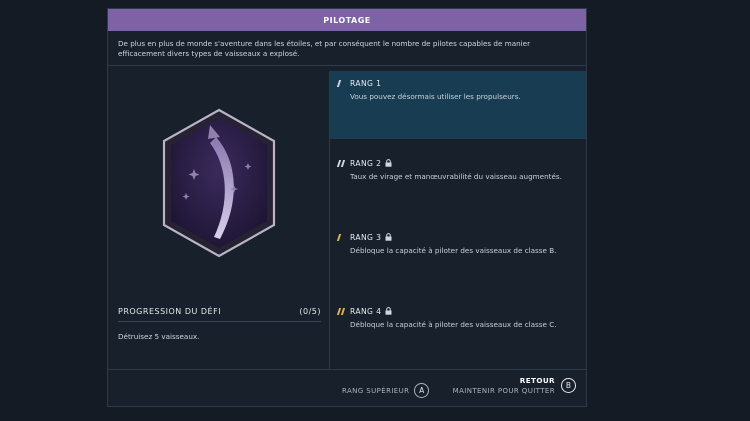 The width and height of the screenshot is (750, 421). I want to click on challenge-title: PROGRESSION DU DÉFI, so click(170, 311).